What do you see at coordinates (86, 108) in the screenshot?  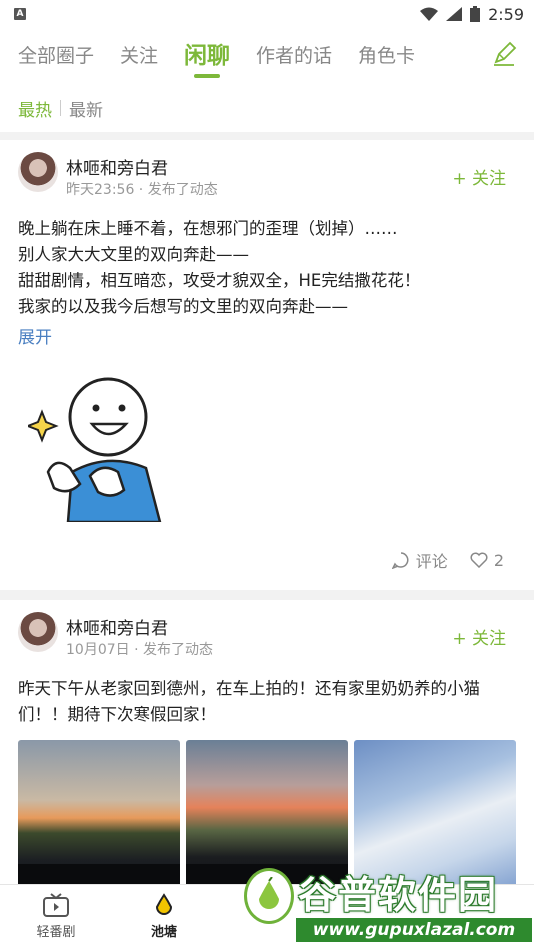 I see `sort-new: 最新` at bounding box center [86, 108].